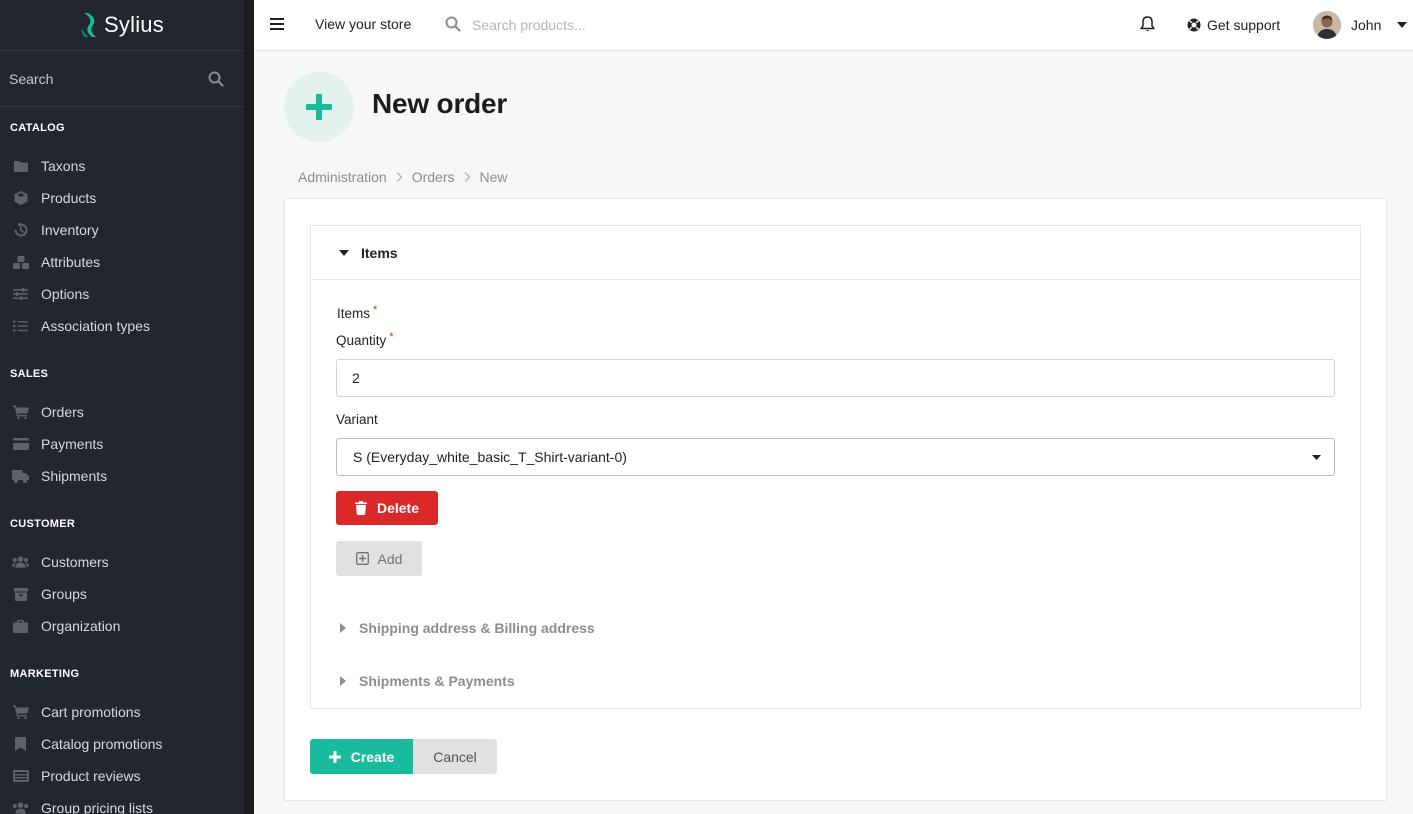 This screenshot has height=814, width=1413. I want to click on product-search-input, so click(620, 25).